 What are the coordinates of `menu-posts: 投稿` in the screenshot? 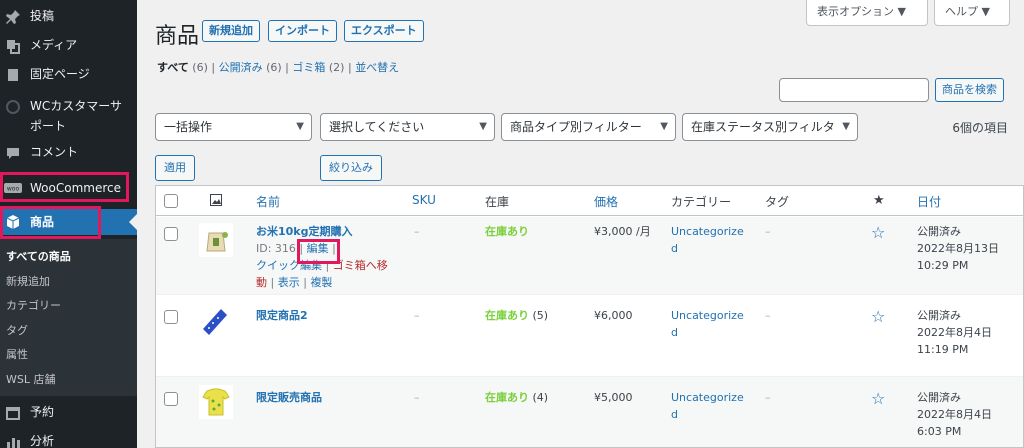 It's located at (68, 16).